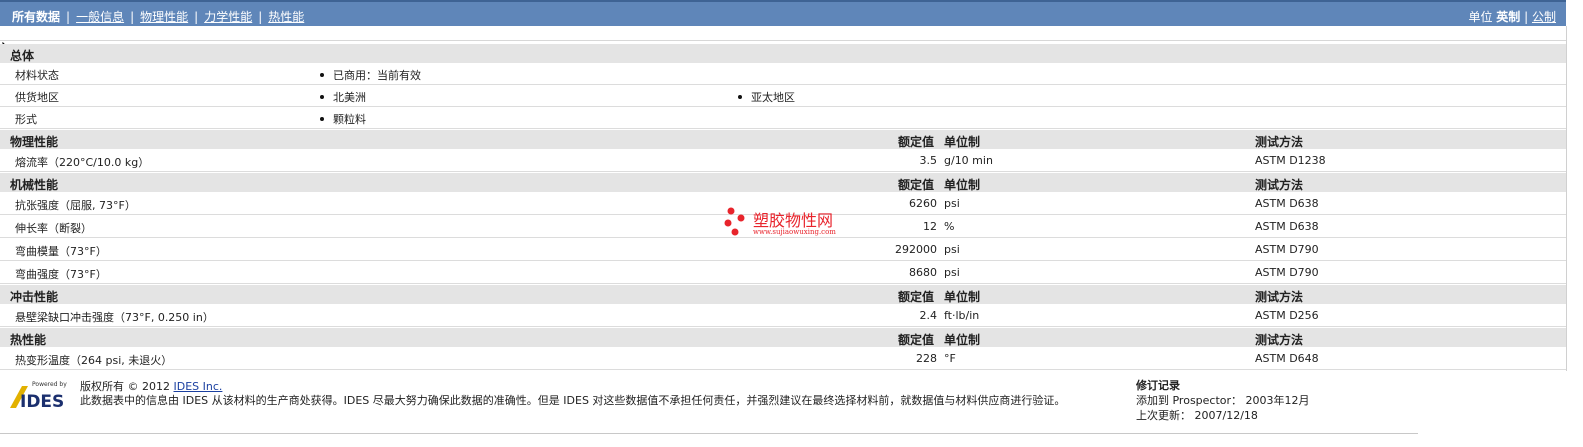 The width and height of the screenshot is (1583, 447). What do you see at coordinates (962, 315) in the screenshot?
I see `unit-value: ft·lb/in` at bounding box center [962, 315].